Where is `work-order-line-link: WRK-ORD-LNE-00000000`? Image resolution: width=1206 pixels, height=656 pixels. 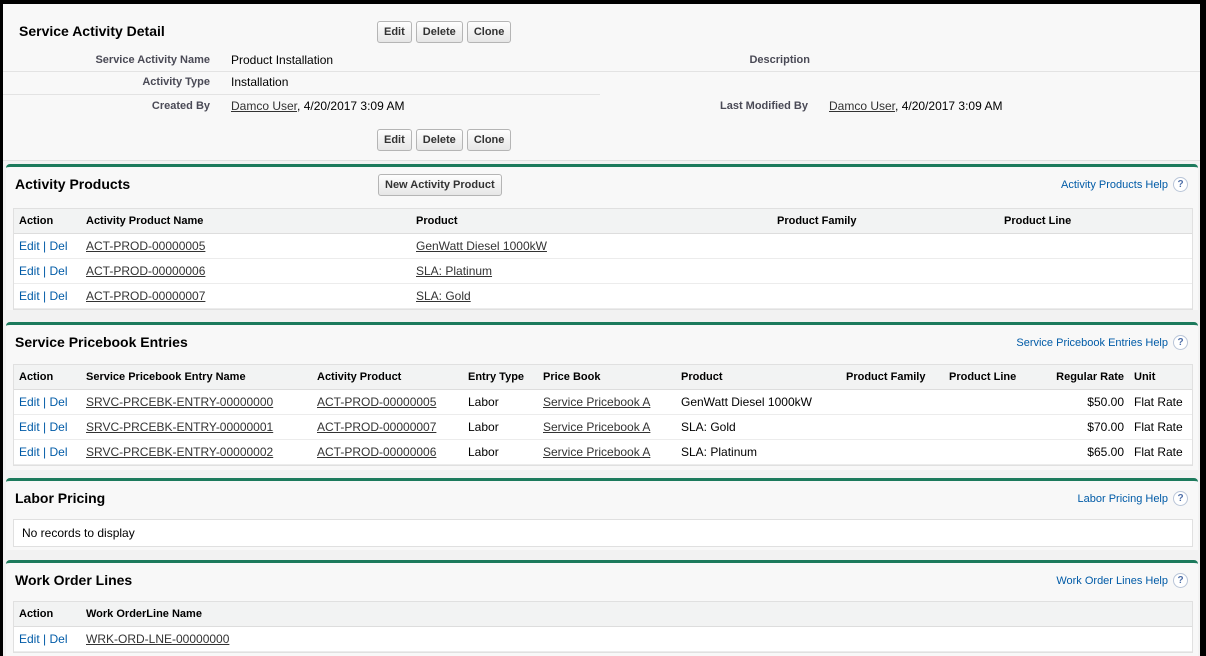
work-order-line-link: WRK-ORD-LNE-00000000 is located at coordinates (157, 639).